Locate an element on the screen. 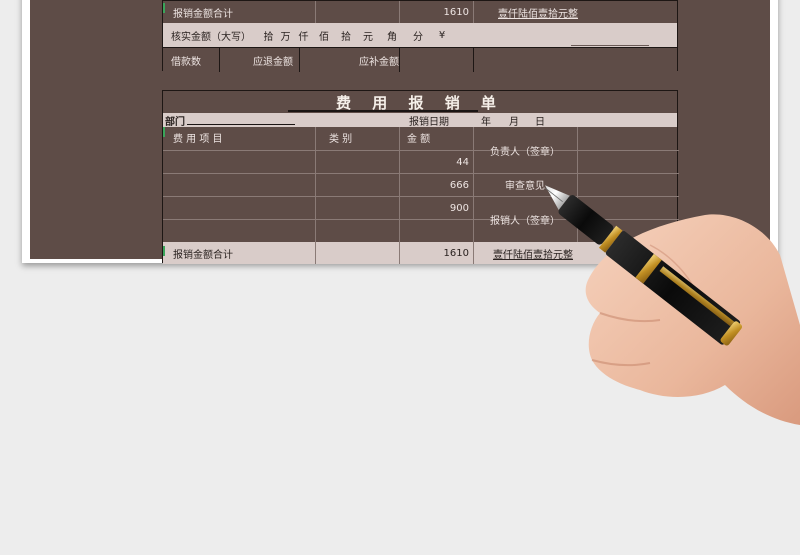 The width and height of the screenshot is (800, 555). row-amount: 666 is located at coordinates (459, 185).